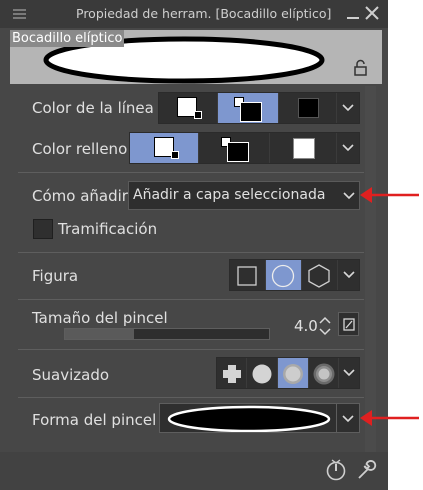  Describe the element at coordinates (80, 196) in the screenshot. I see `add-mode-label: Cómo añadir` at that location.